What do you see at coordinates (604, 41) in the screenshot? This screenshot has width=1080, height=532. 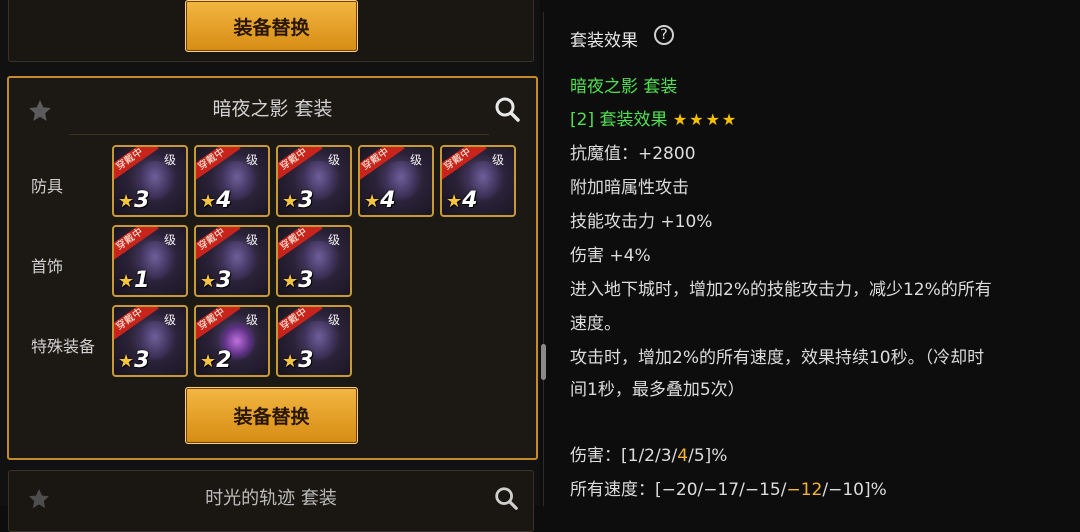 I see `panel-title: 套装效果` at bounding box center [604, 41].